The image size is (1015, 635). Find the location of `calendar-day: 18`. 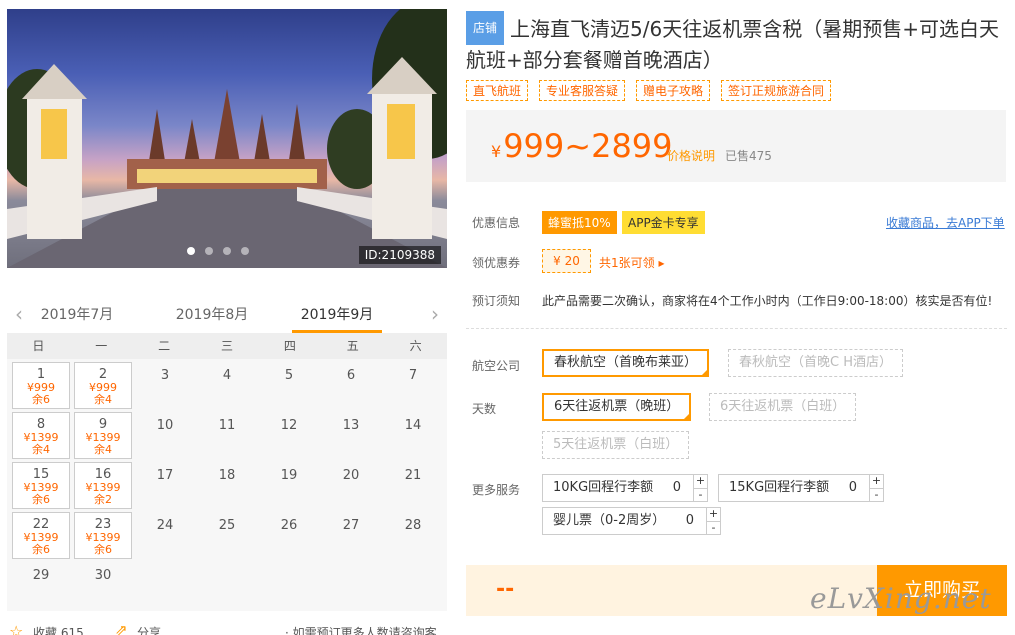

calendar-day: 18 is located at coordinates (227, 485).